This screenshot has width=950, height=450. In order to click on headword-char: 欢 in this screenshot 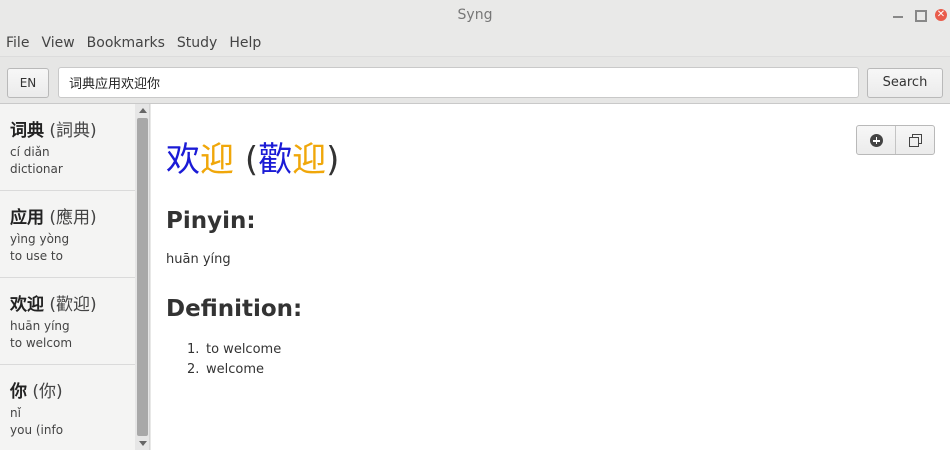, I will do `click(183, 160)`.